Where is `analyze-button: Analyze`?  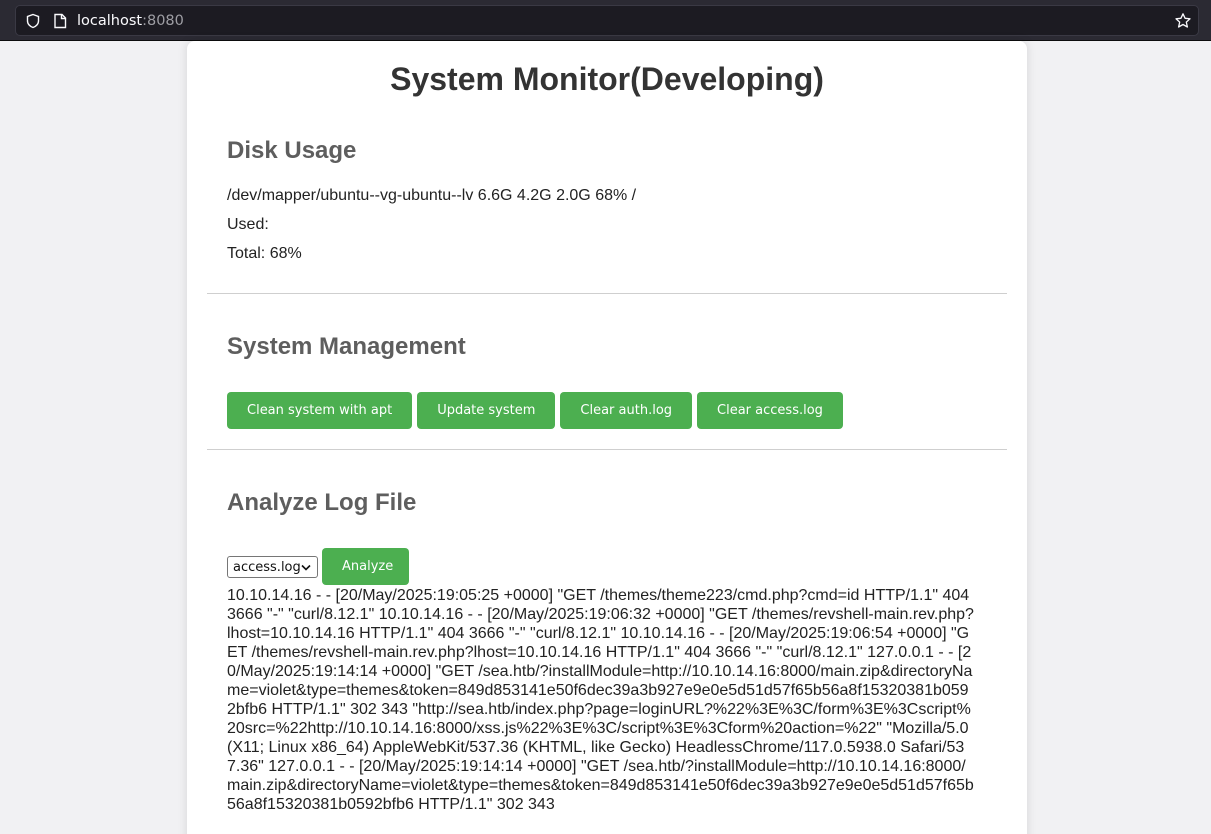 analyze-button: Analyze is located at coordinates (365, 566).